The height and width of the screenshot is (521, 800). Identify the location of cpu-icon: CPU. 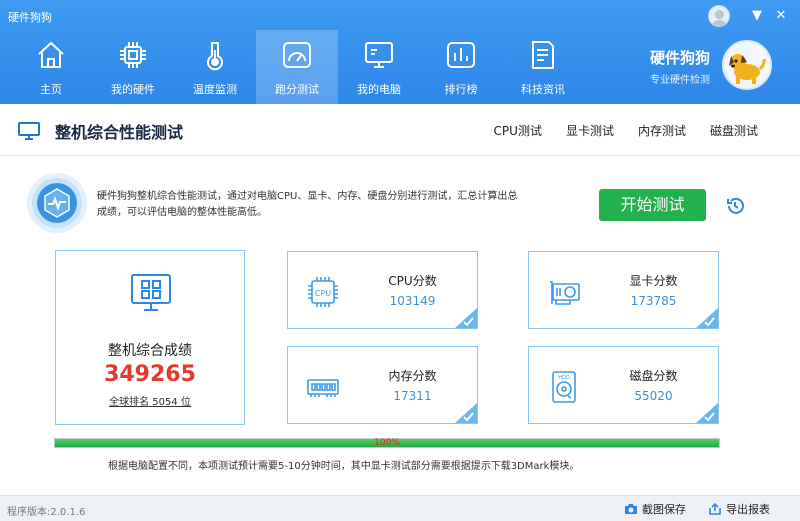
(323, 292).